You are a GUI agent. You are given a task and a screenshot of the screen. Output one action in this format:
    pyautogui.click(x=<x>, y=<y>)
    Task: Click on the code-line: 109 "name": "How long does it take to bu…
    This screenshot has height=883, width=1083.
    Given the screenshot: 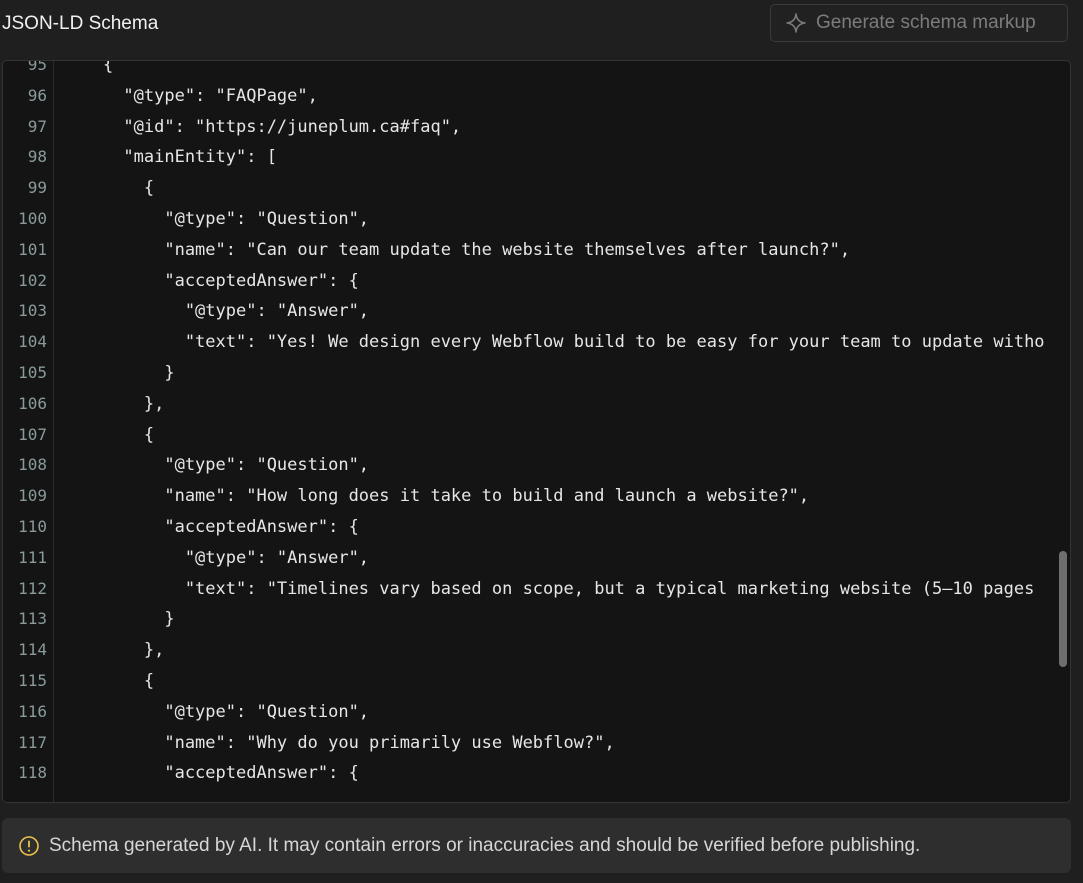 What is the action you would take?
    pyautogui.click(x=536, y=496)
    